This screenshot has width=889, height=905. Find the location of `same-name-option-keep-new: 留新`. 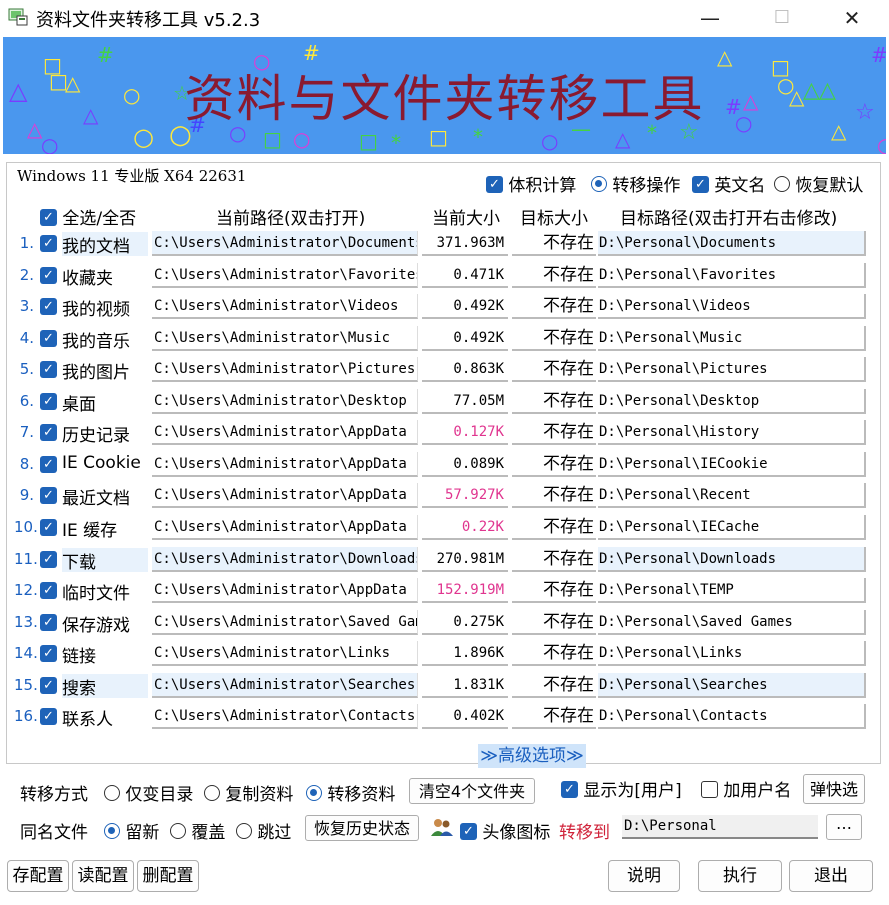

same-name-option-keep-new: 留新 is located at coordinates (131, 830).